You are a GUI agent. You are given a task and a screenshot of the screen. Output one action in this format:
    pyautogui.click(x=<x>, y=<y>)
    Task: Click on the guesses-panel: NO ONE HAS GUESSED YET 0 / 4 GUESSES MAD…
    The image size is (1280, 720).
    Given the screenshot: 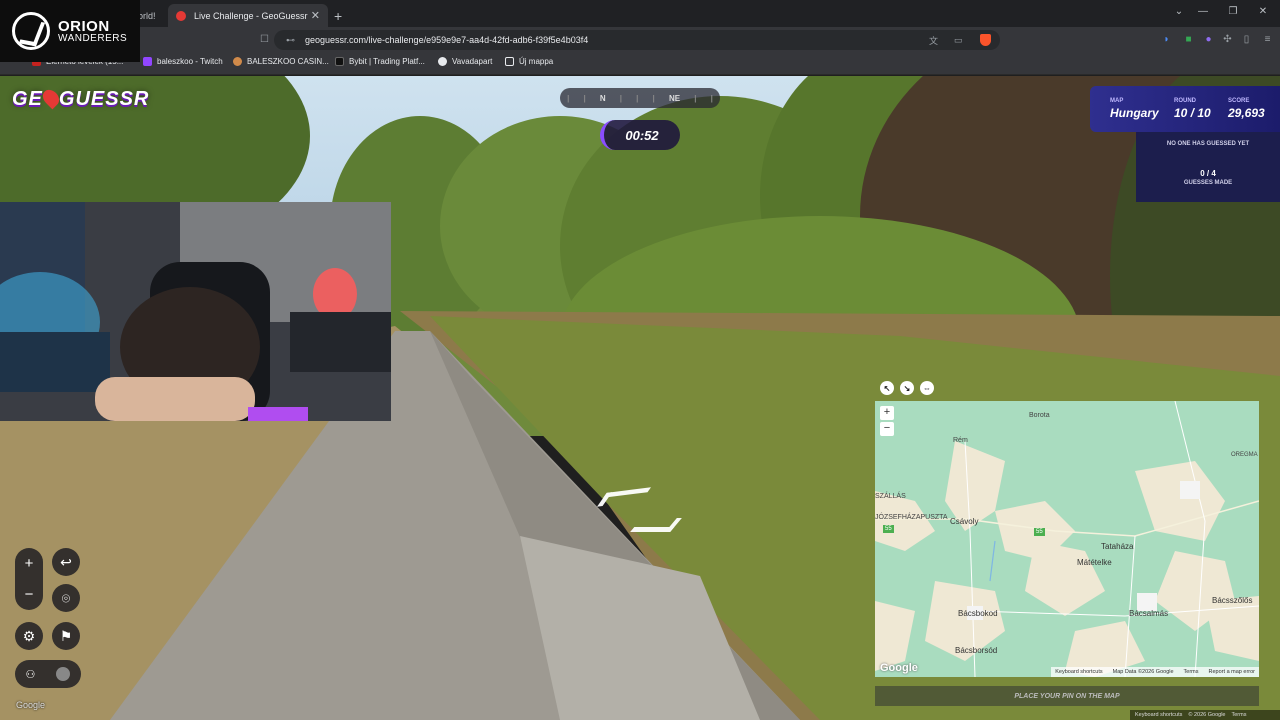 What is the action you would take?
    pyautogui.click(x=1208, y=167)
    